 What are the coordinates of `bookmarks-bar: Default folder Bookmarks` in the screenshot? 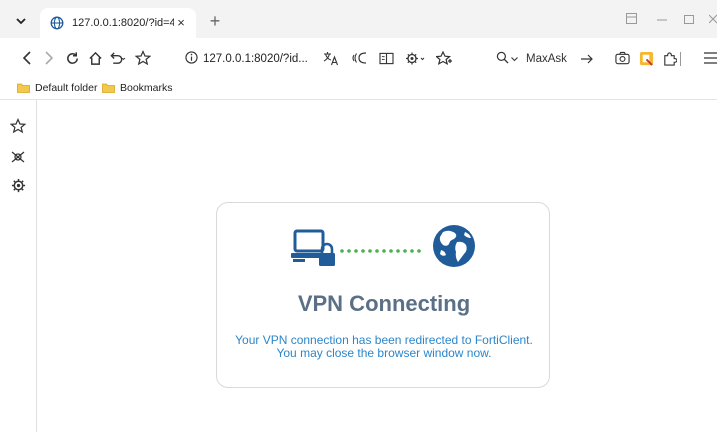 It's located at (358, 89).